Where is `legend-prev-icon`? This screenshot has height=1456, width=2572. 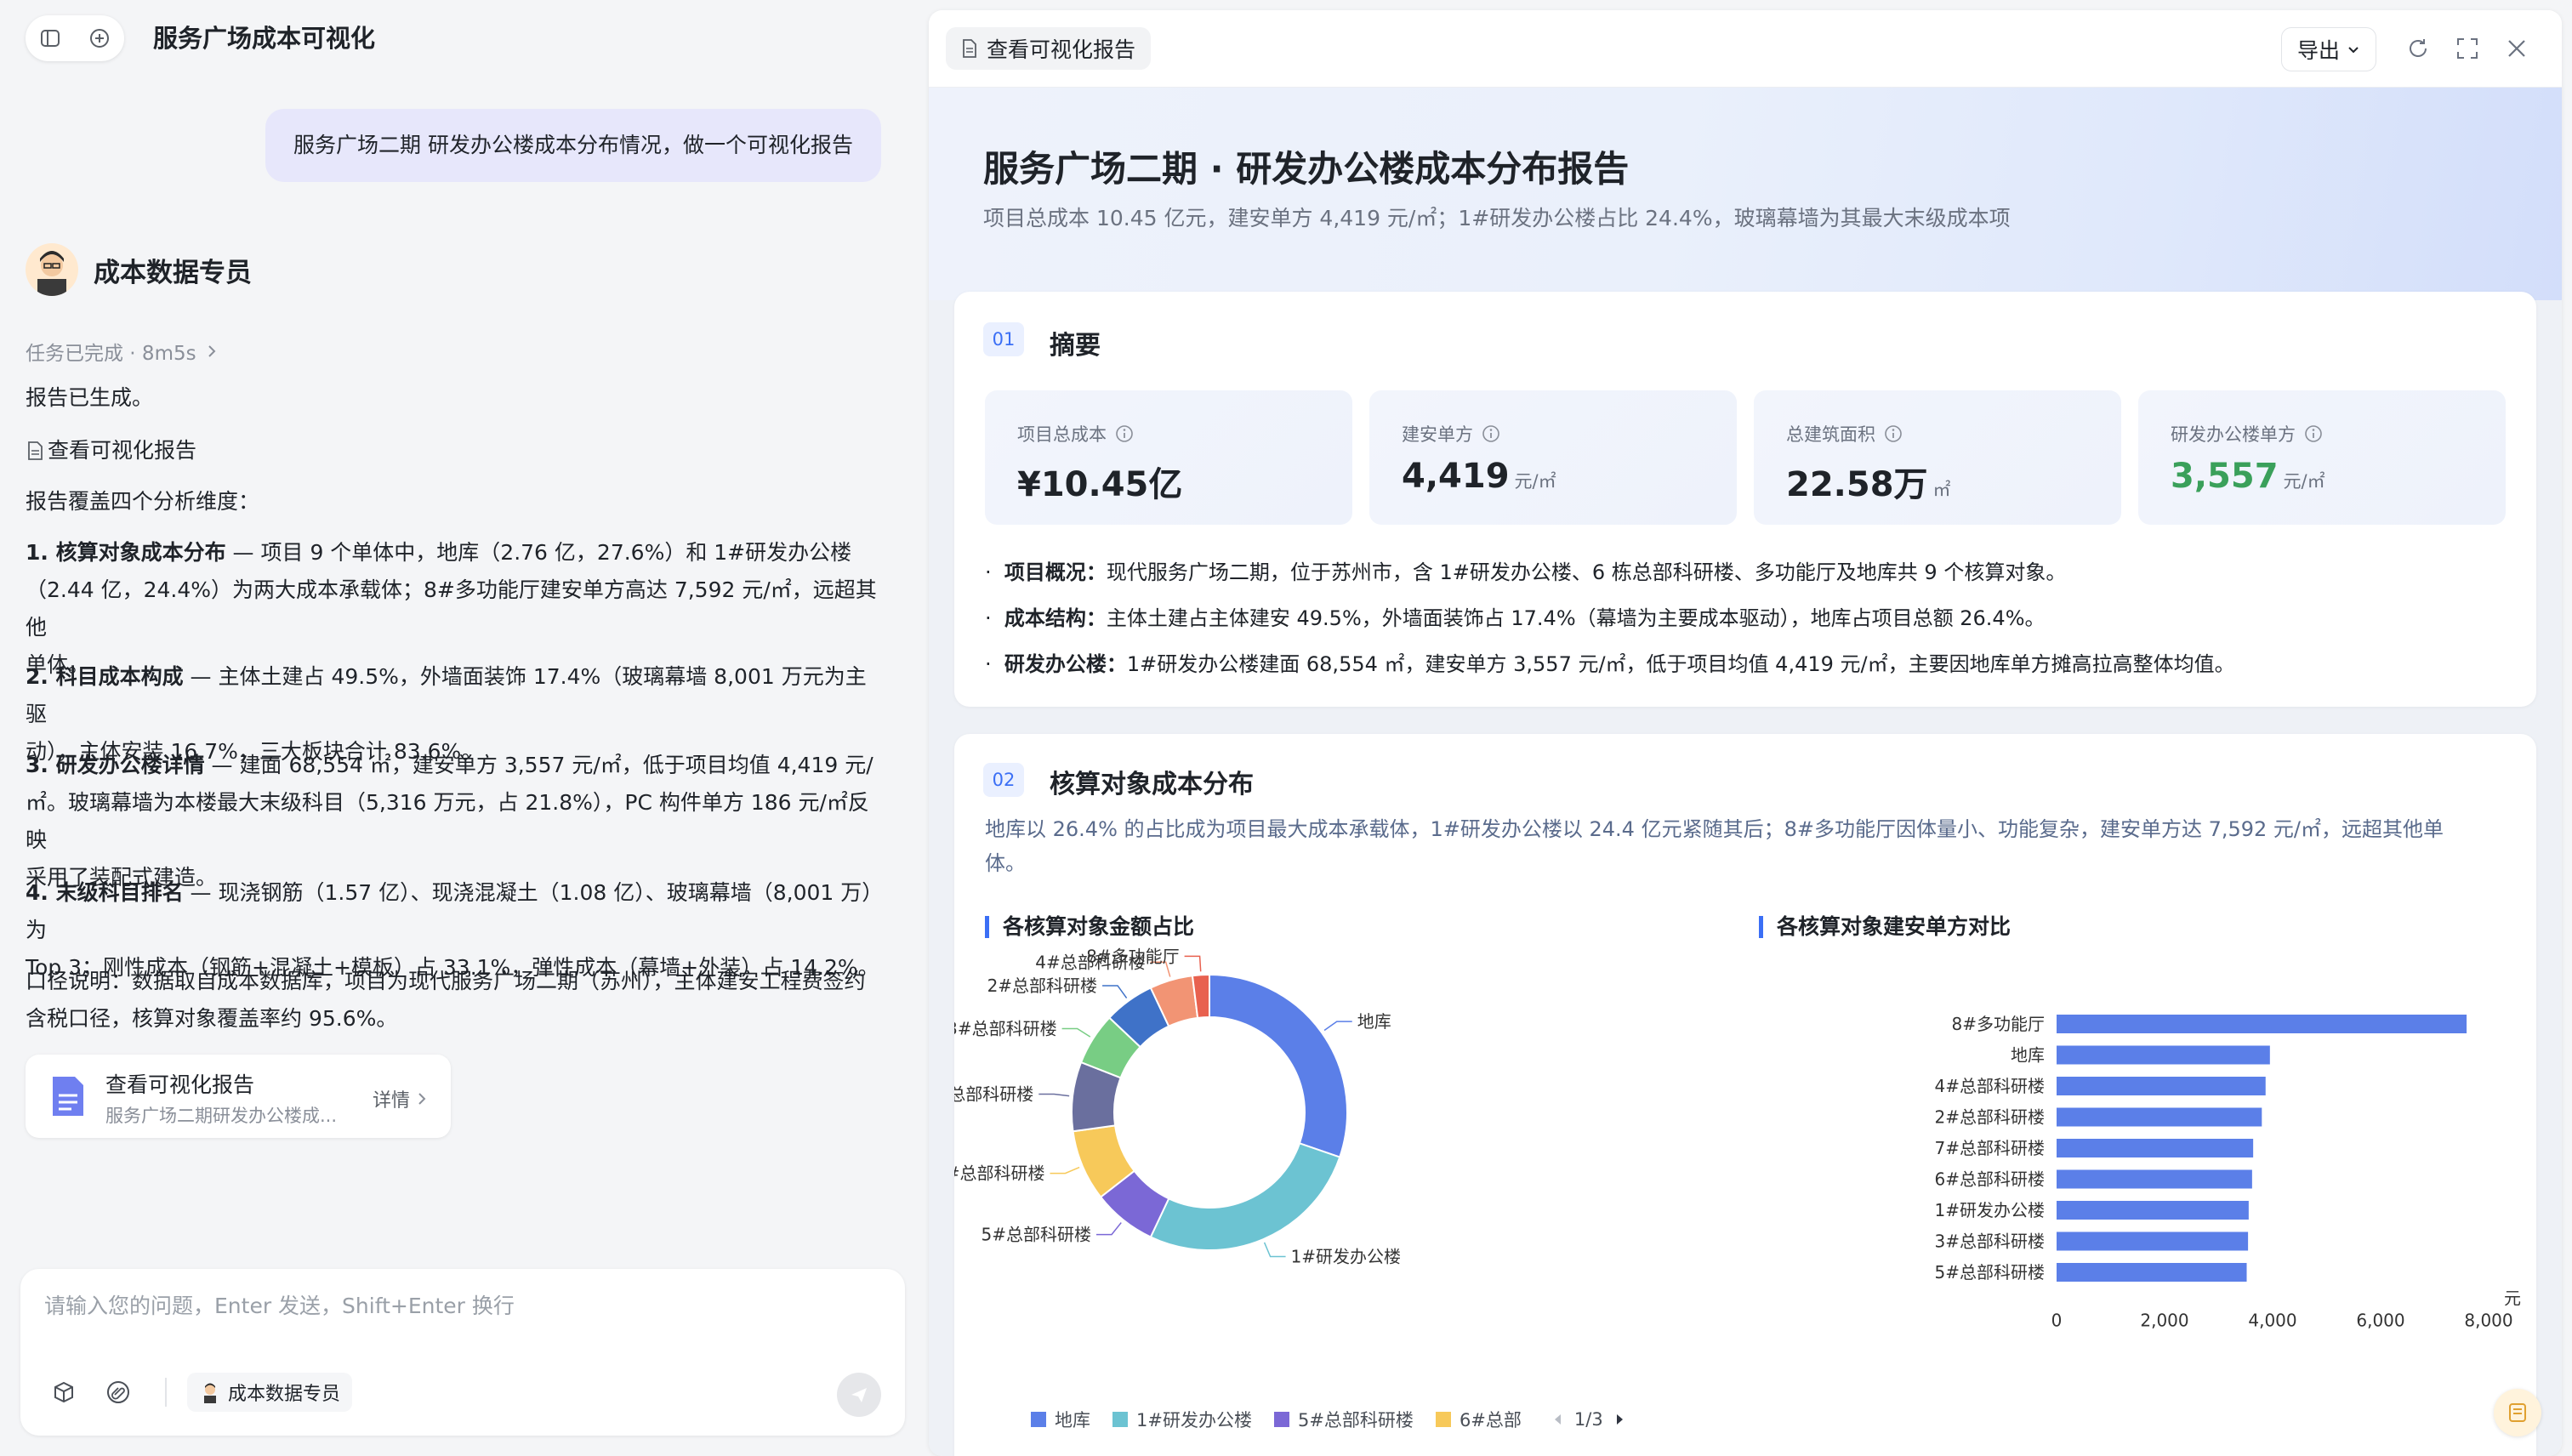 legend-prev-icon is located at coordinates (1559, 1419).